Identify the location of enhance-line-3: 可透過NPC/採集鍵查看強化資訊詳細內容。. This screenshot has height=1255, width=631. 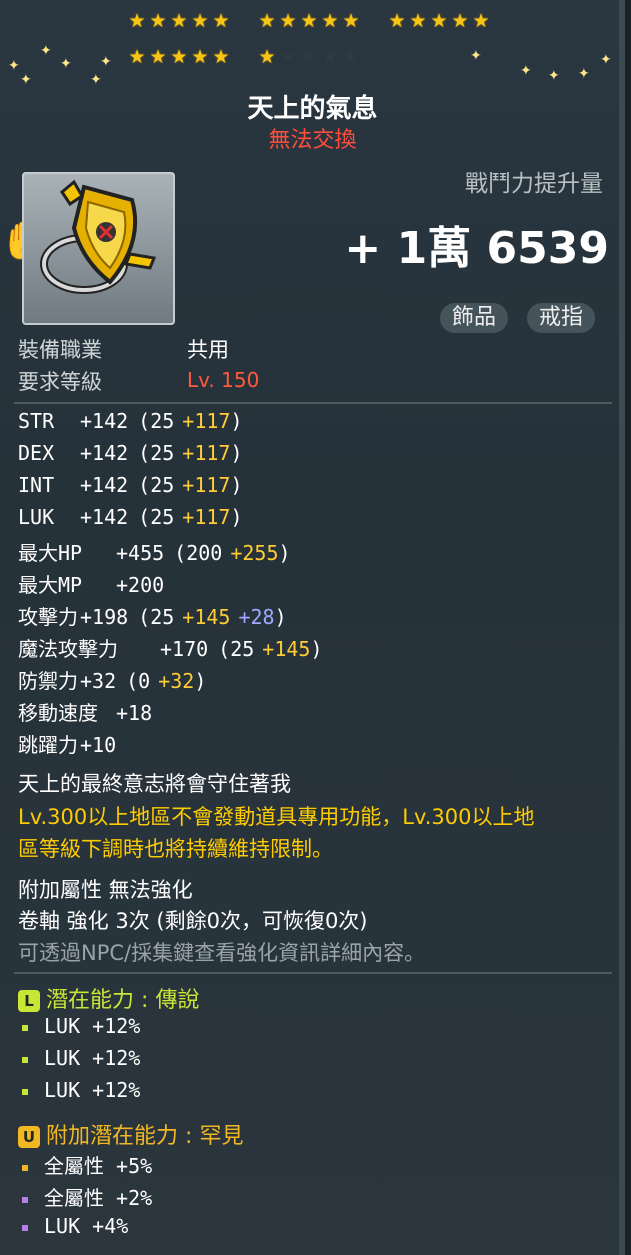
(222, 953).